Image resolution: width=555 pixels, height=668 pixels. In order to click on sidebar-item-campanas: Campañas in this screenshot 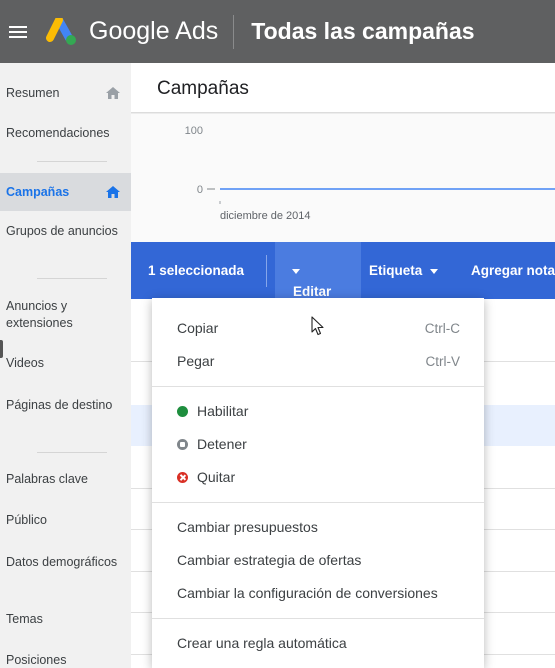, I will do `click(65, 192)`.